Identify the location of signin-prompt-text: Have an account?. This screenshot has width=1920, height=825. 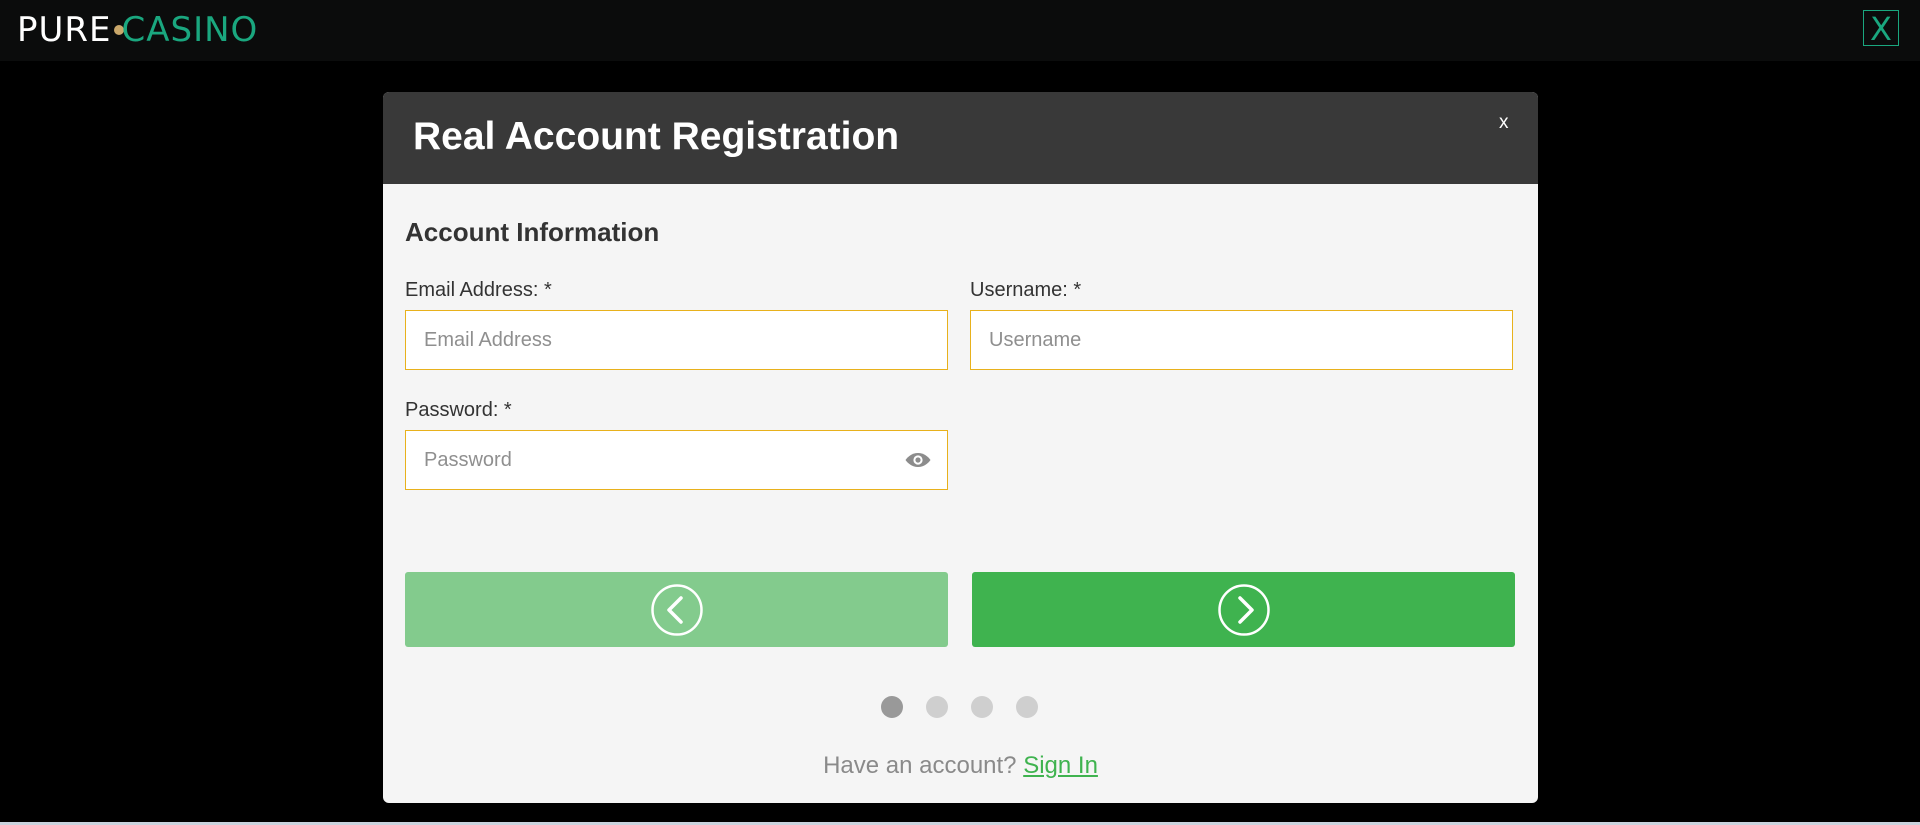
(920, 765).